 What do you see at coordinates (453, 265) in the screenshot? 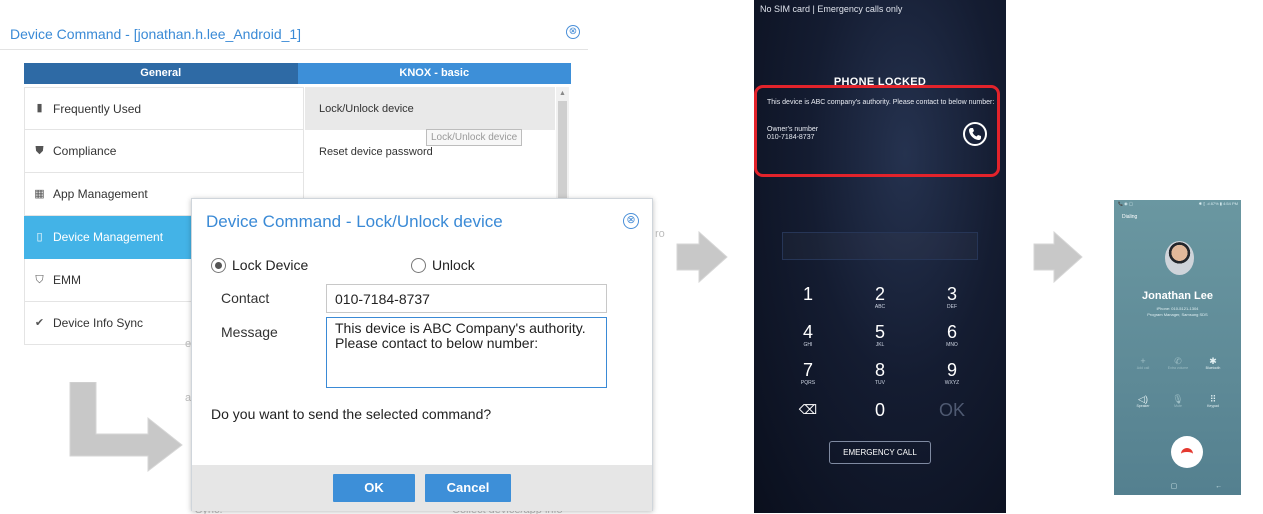
I see `option-label: Unlock` at bounding box center [453, 265].